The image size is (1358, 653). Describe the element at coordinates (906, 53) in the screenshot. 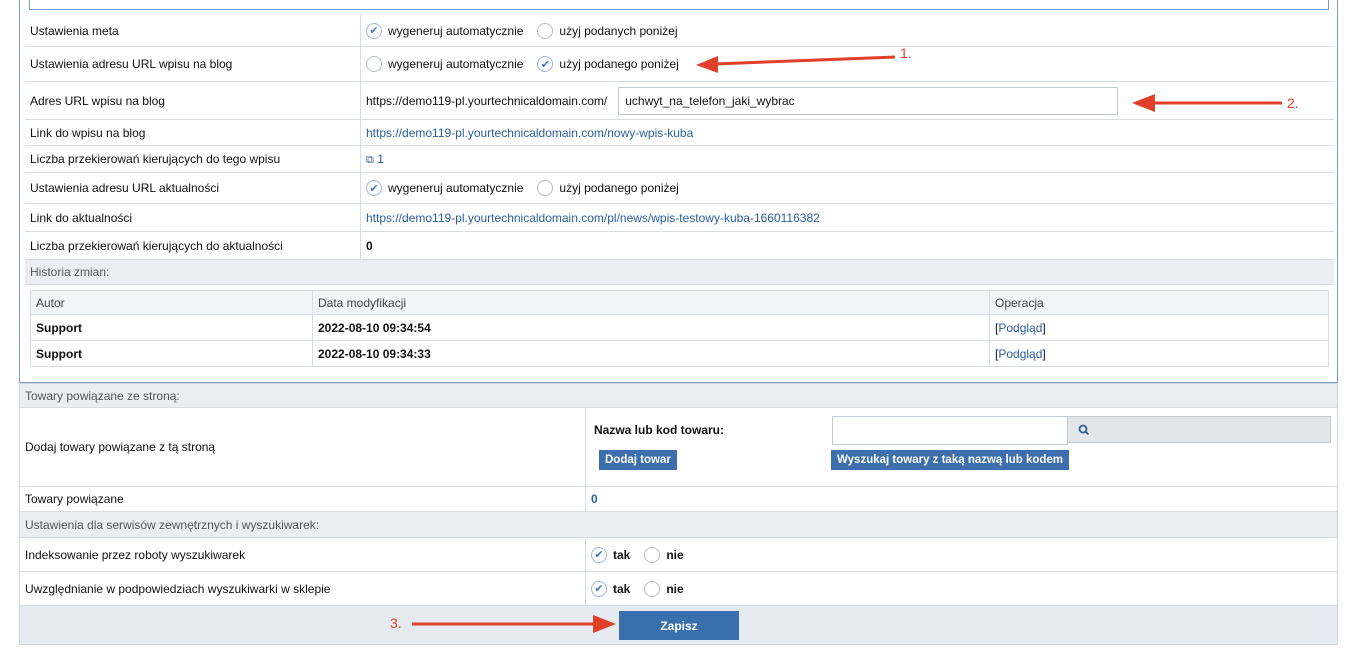

I see `annotation-1: 1.` at that location.